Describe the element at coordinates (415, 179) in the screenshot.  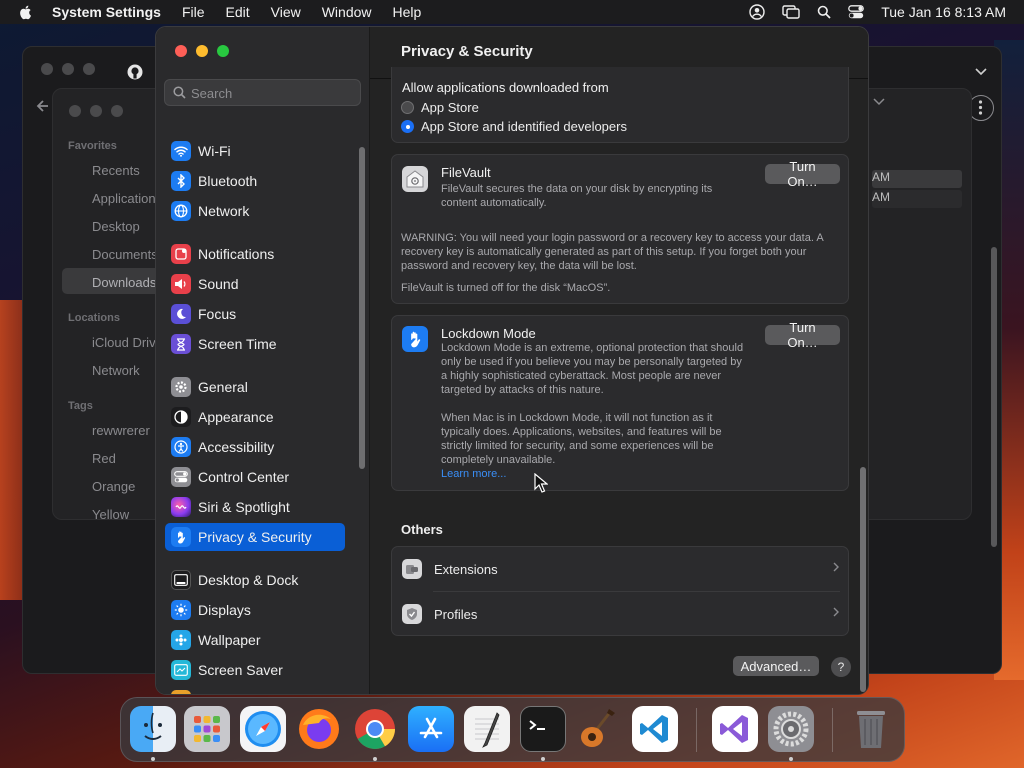
I see `filevault-icon` at that location.